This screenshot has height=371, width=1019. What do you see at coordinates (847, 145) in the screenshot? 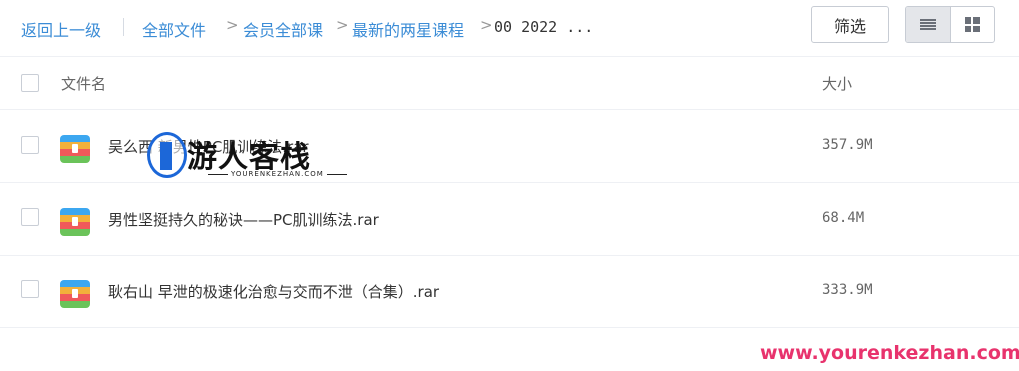
I see `file-size: 357.9M` at bounding box center [847, 145].